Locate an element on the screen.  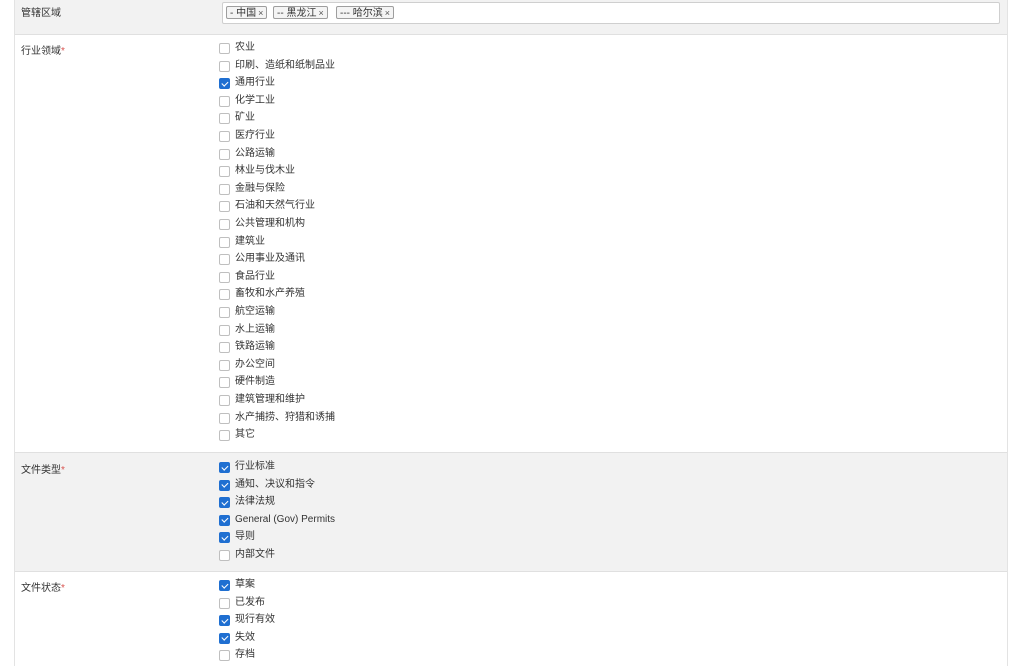
checkbox-label: 化学工业 is located at coordinates (255, 100).